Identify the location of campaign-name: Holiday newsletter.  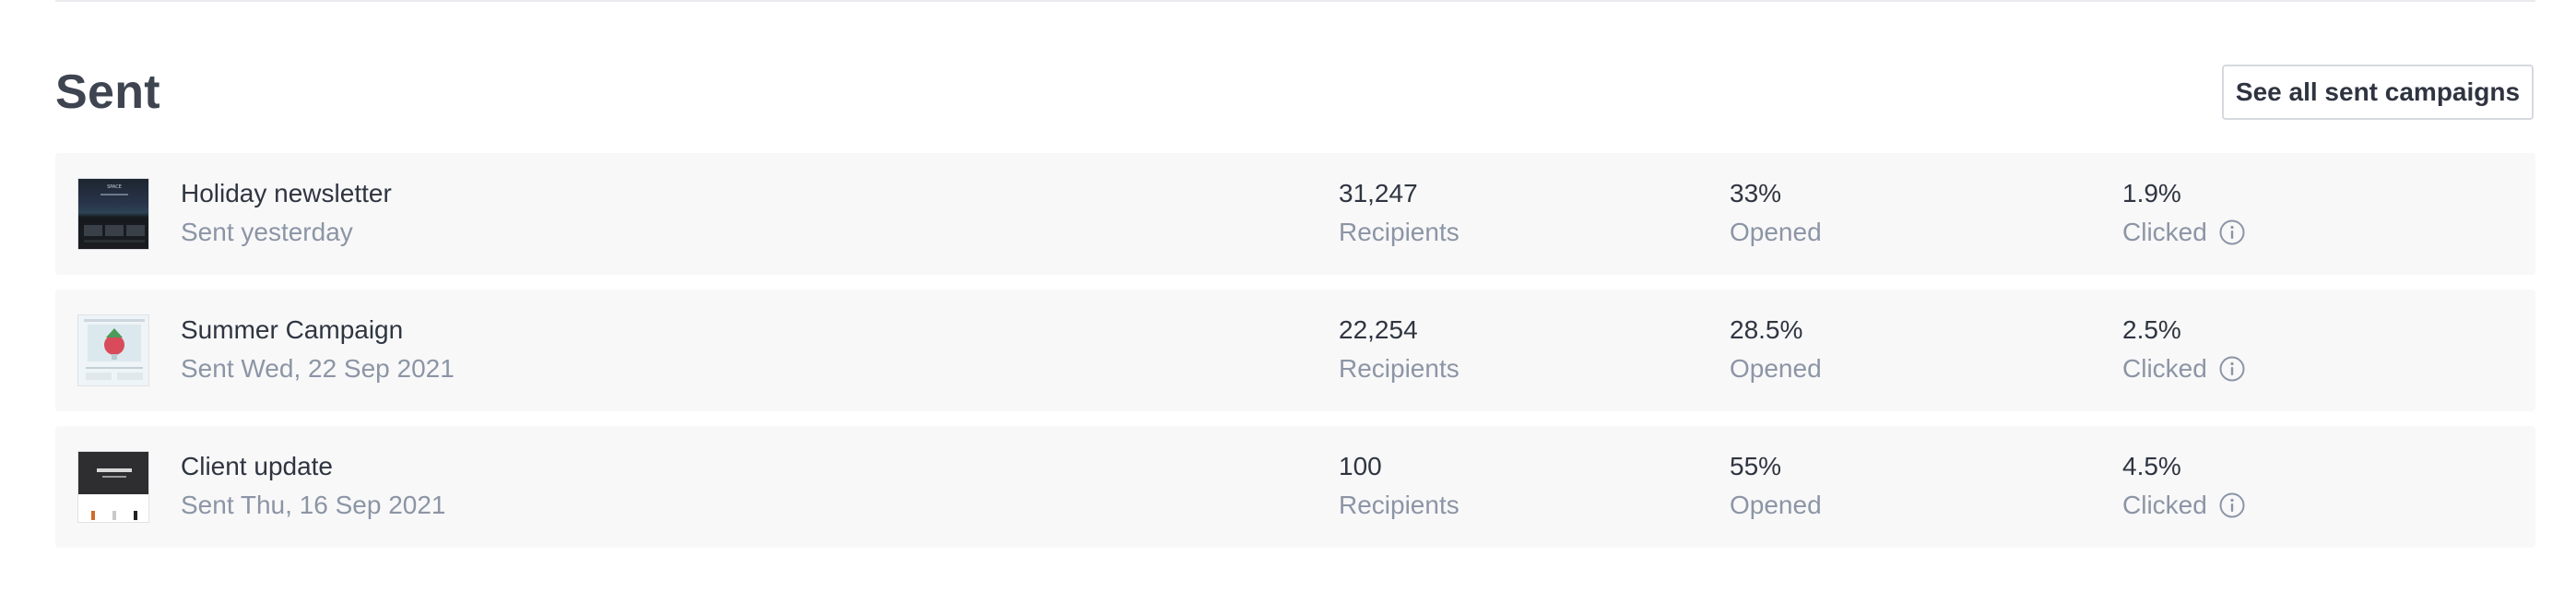
(286, 193).